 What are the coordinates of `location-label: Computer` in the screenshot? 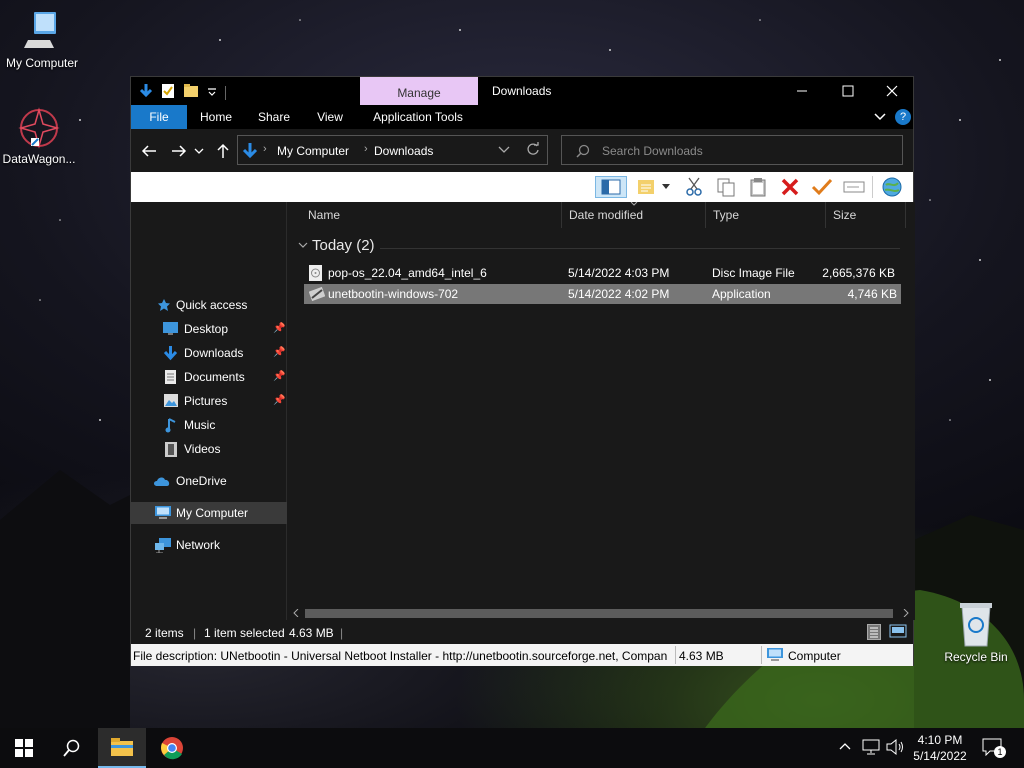 It's located at (814, 656).